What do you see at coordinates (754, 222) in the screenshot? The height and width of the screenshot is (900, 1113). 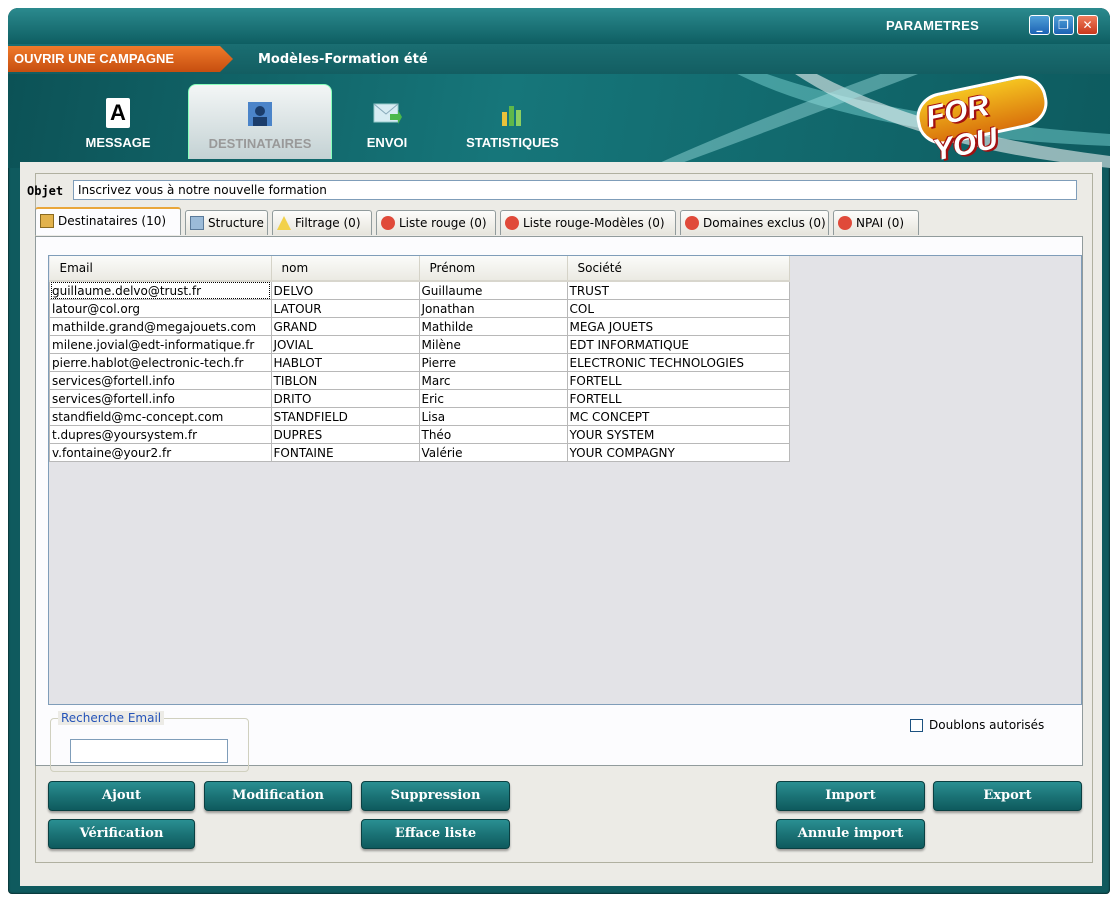 I see `subtab-domaines-exclus: Domaines exclus (0)` at bounding box center [754, 222].